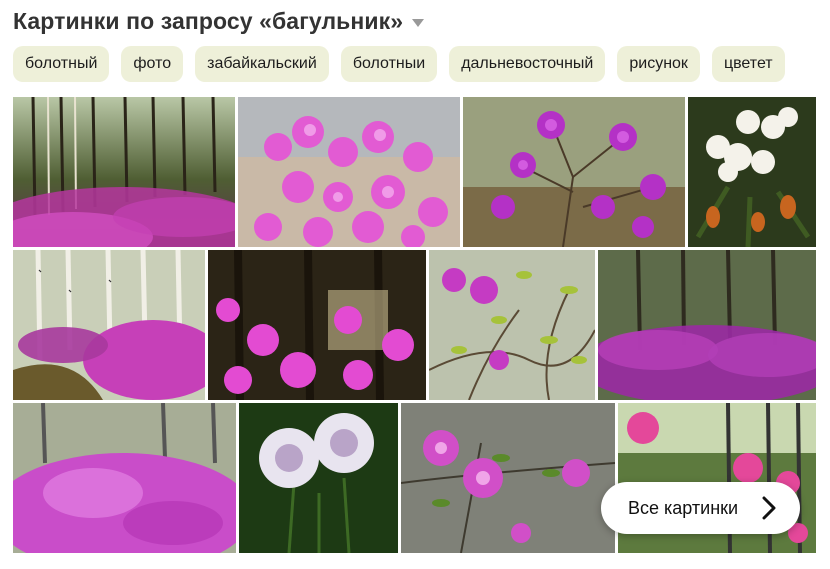 The width and height of the screenshot is (830, 569). I want to click on chip-bolotny: болотный, so click(61, 64).